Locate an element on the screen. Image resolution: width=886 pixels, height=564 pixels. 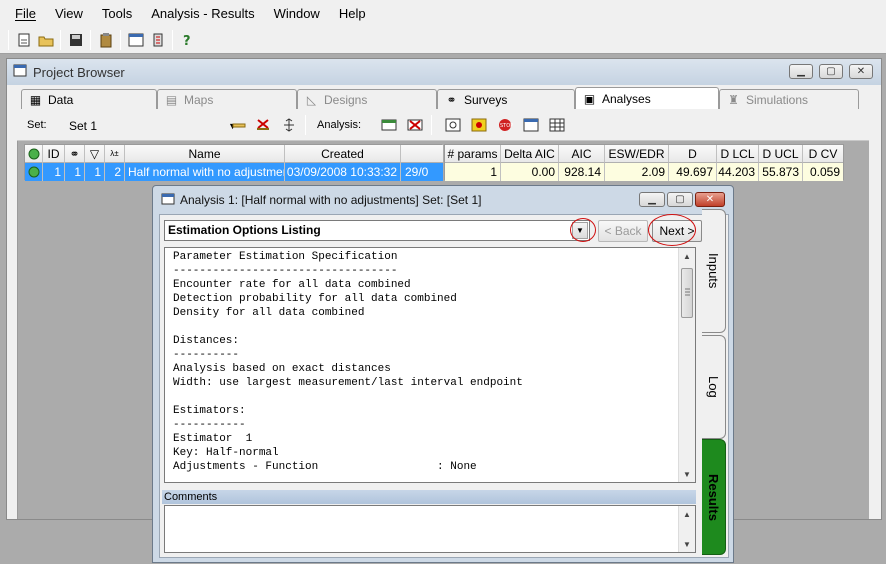
row-created: 03/09/2008 10:33:32 is located at coordinates (343, 172).